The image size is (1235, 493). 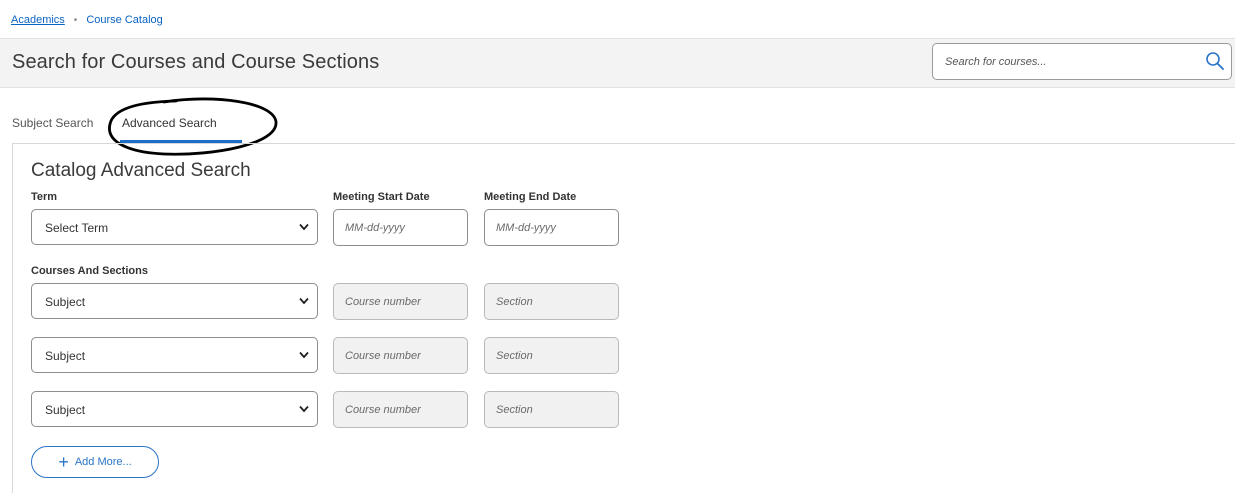 What do you see at coordinates (530, 197) in the screenshot?
I see `end-date-label: Meeting End Date` at bounding box center [530, 197].